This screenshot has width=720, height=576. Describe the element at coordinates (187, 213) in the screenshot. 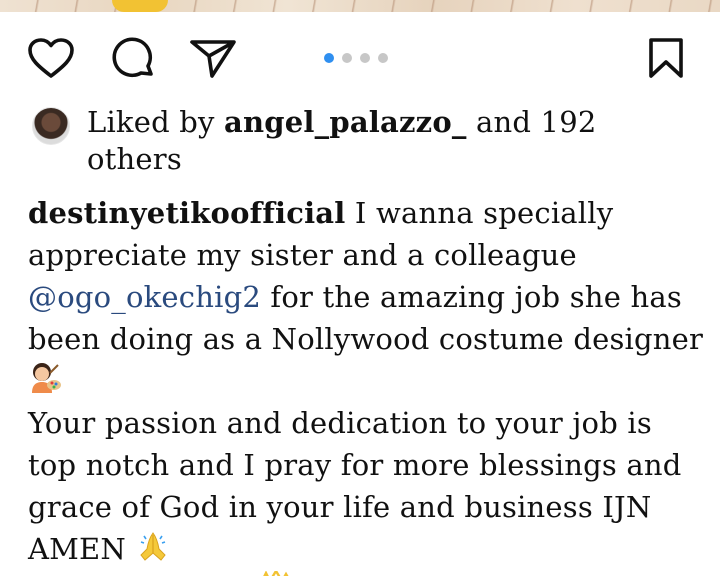

I see `caption-author: destinyetikoofficial` at that location.